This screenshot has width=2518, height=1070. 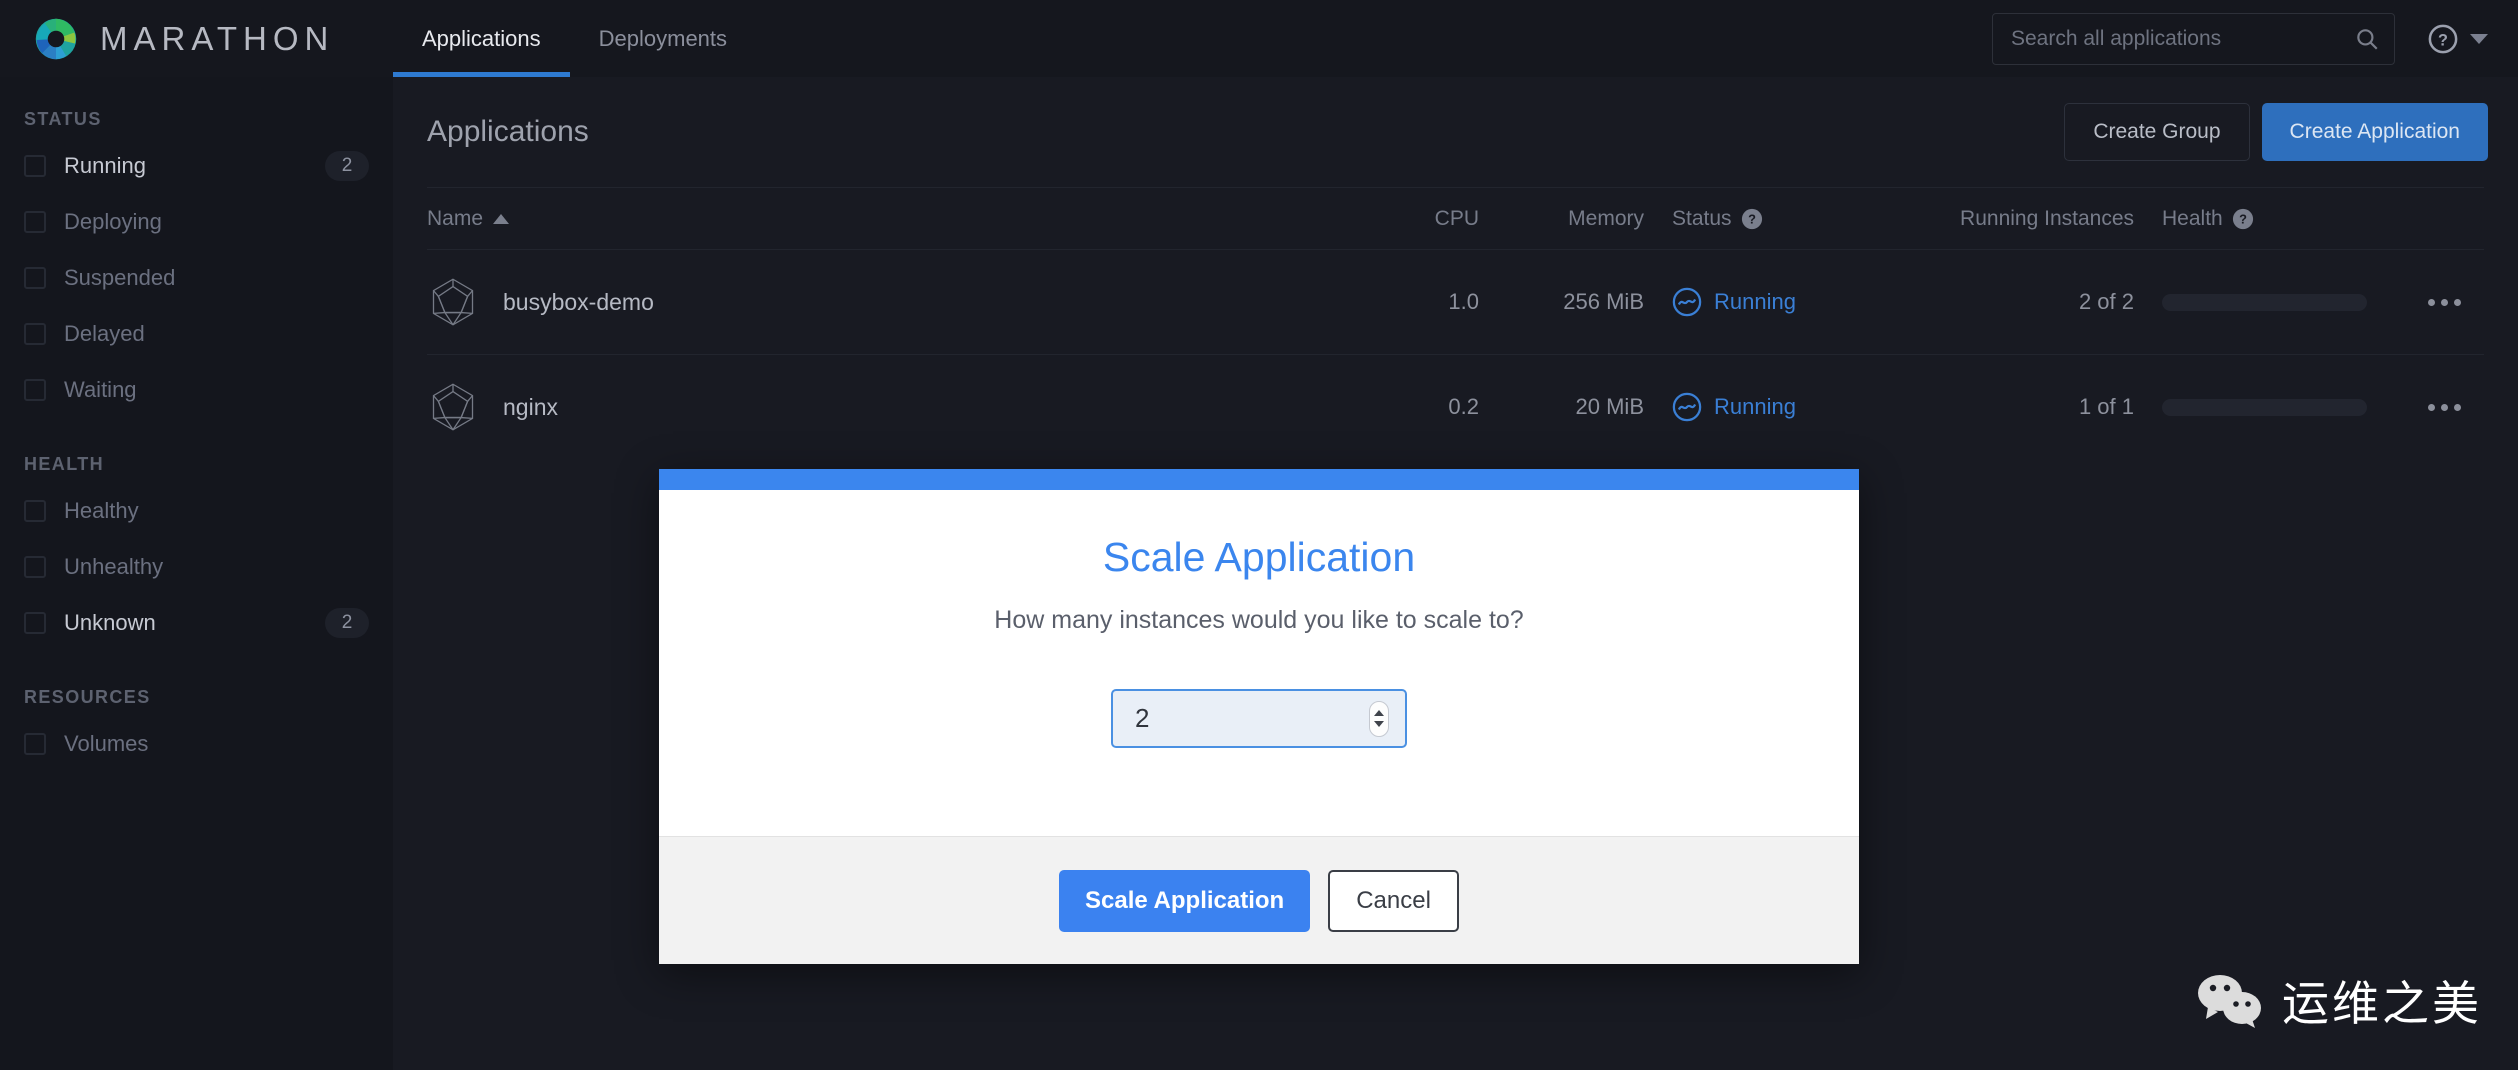 I want to click on application-name: nginx, so click(x=530, y=407).